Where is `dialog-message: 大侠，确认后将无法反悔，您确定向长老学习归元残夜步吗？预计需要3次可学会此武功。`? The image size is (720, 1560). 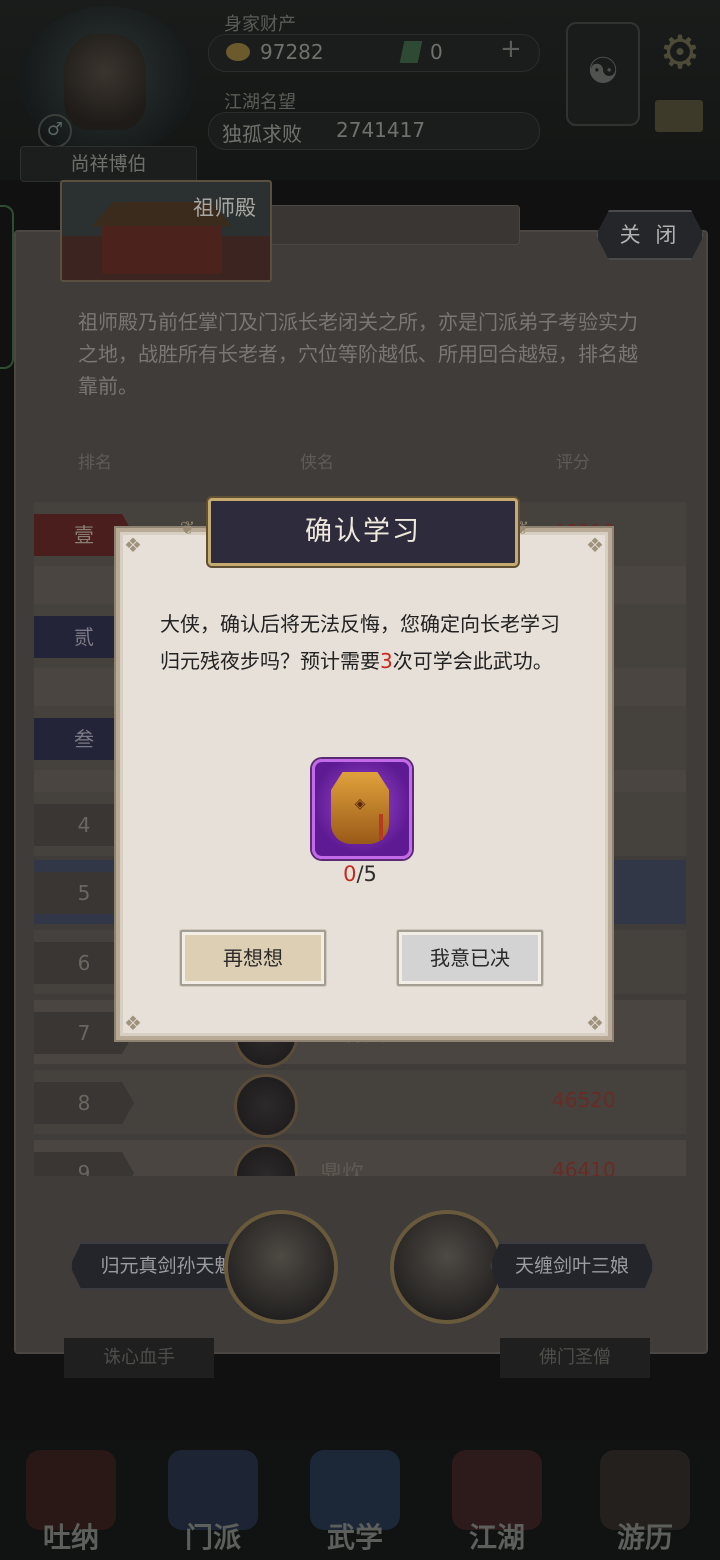
dialog-message: 大侠，确认后将无法反悔，您确定向长老学习归元残夜步吗？预计需要3次可学会此武功。 is located at coordinates (360, 643).